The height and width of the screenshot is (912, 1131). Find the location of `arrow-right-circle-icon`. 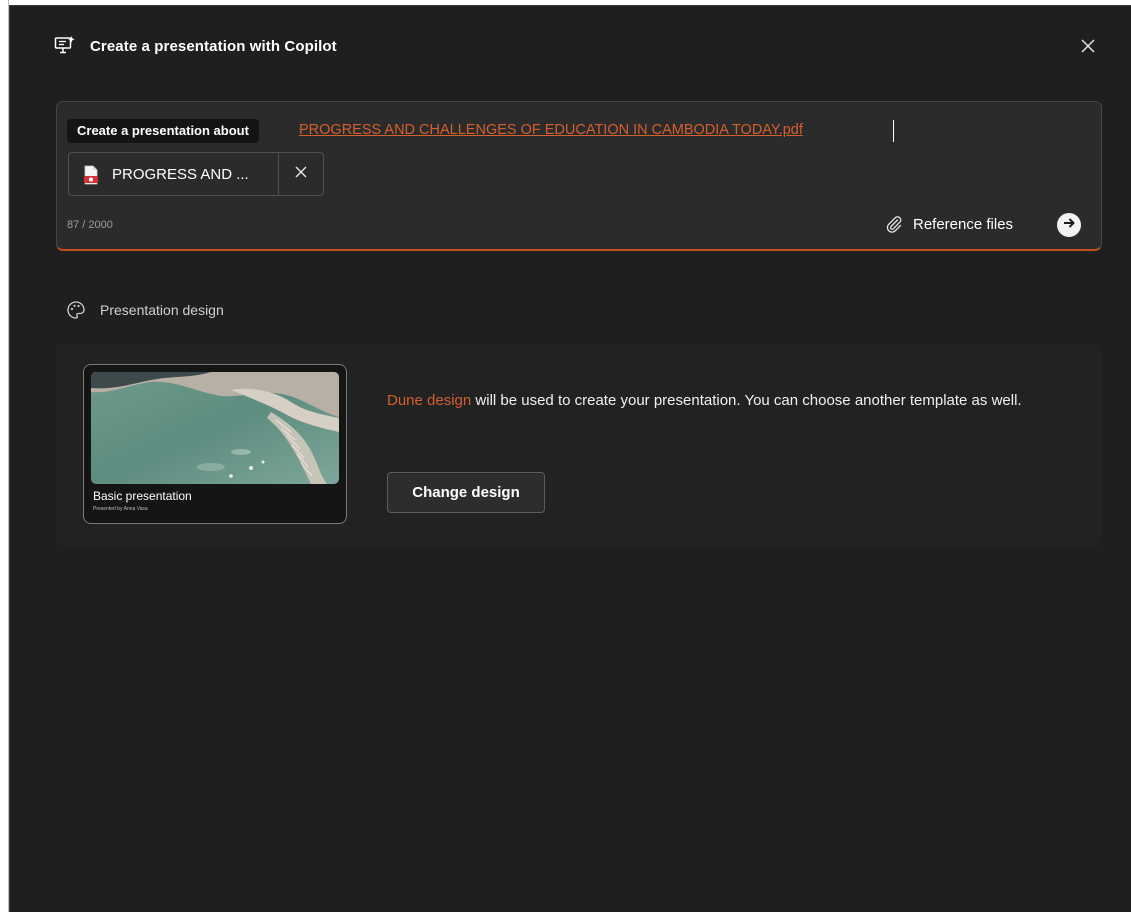

arrow-right-circle-icon is located at coordinates (1069, 225).